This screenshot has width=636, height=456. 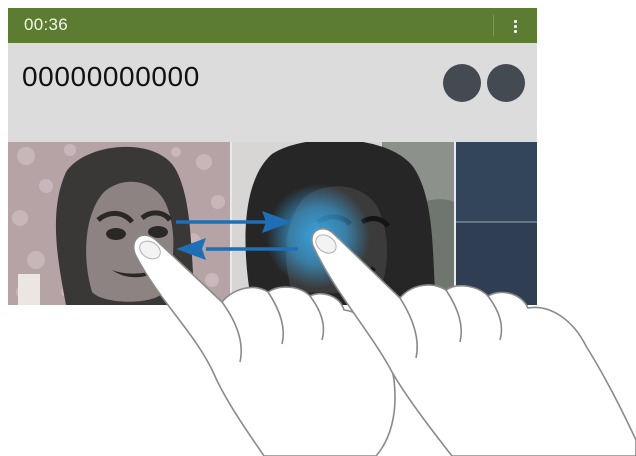 What do you see at coordinates (515, 26) in the screenshot?
I see `more-options-icon` at bounding box center [515, 26].